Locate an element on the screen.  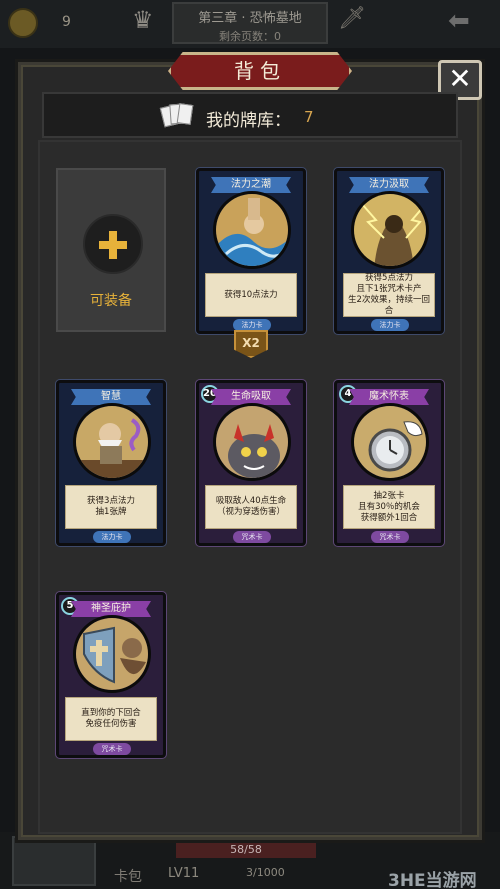
panel-title: 背包 is located at coordinates (260, 71).